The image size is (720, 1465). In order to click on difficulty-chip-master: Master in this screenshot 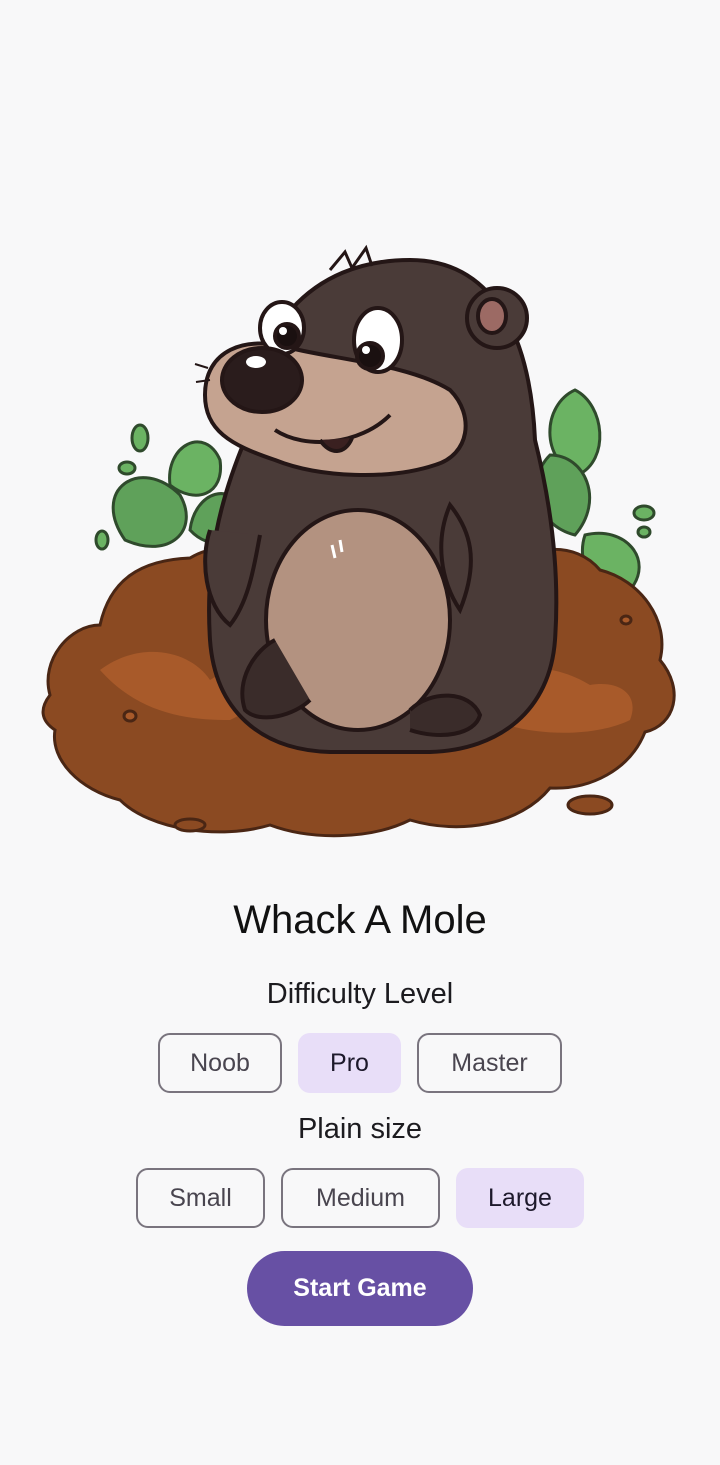, I will do `click(489, 1063)`.